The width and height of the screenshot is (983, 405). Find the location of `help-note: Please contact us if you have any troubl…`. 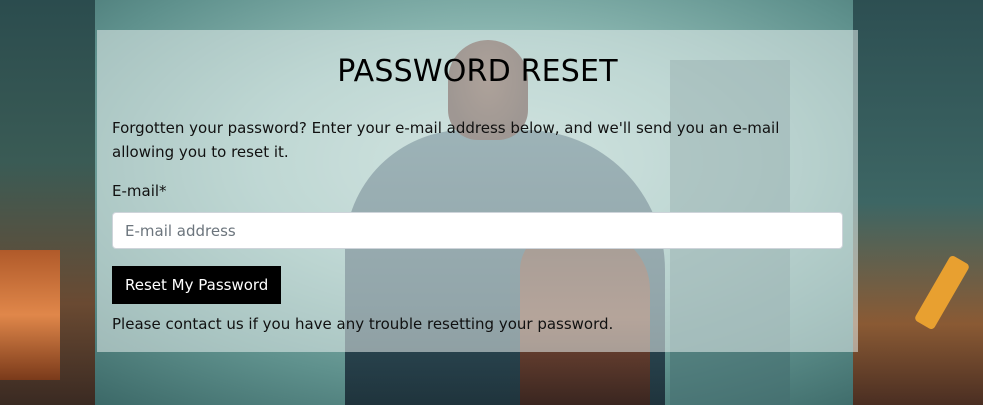

help-note: Please contact us if you have any troubl… is located at coordinates (363, 324).